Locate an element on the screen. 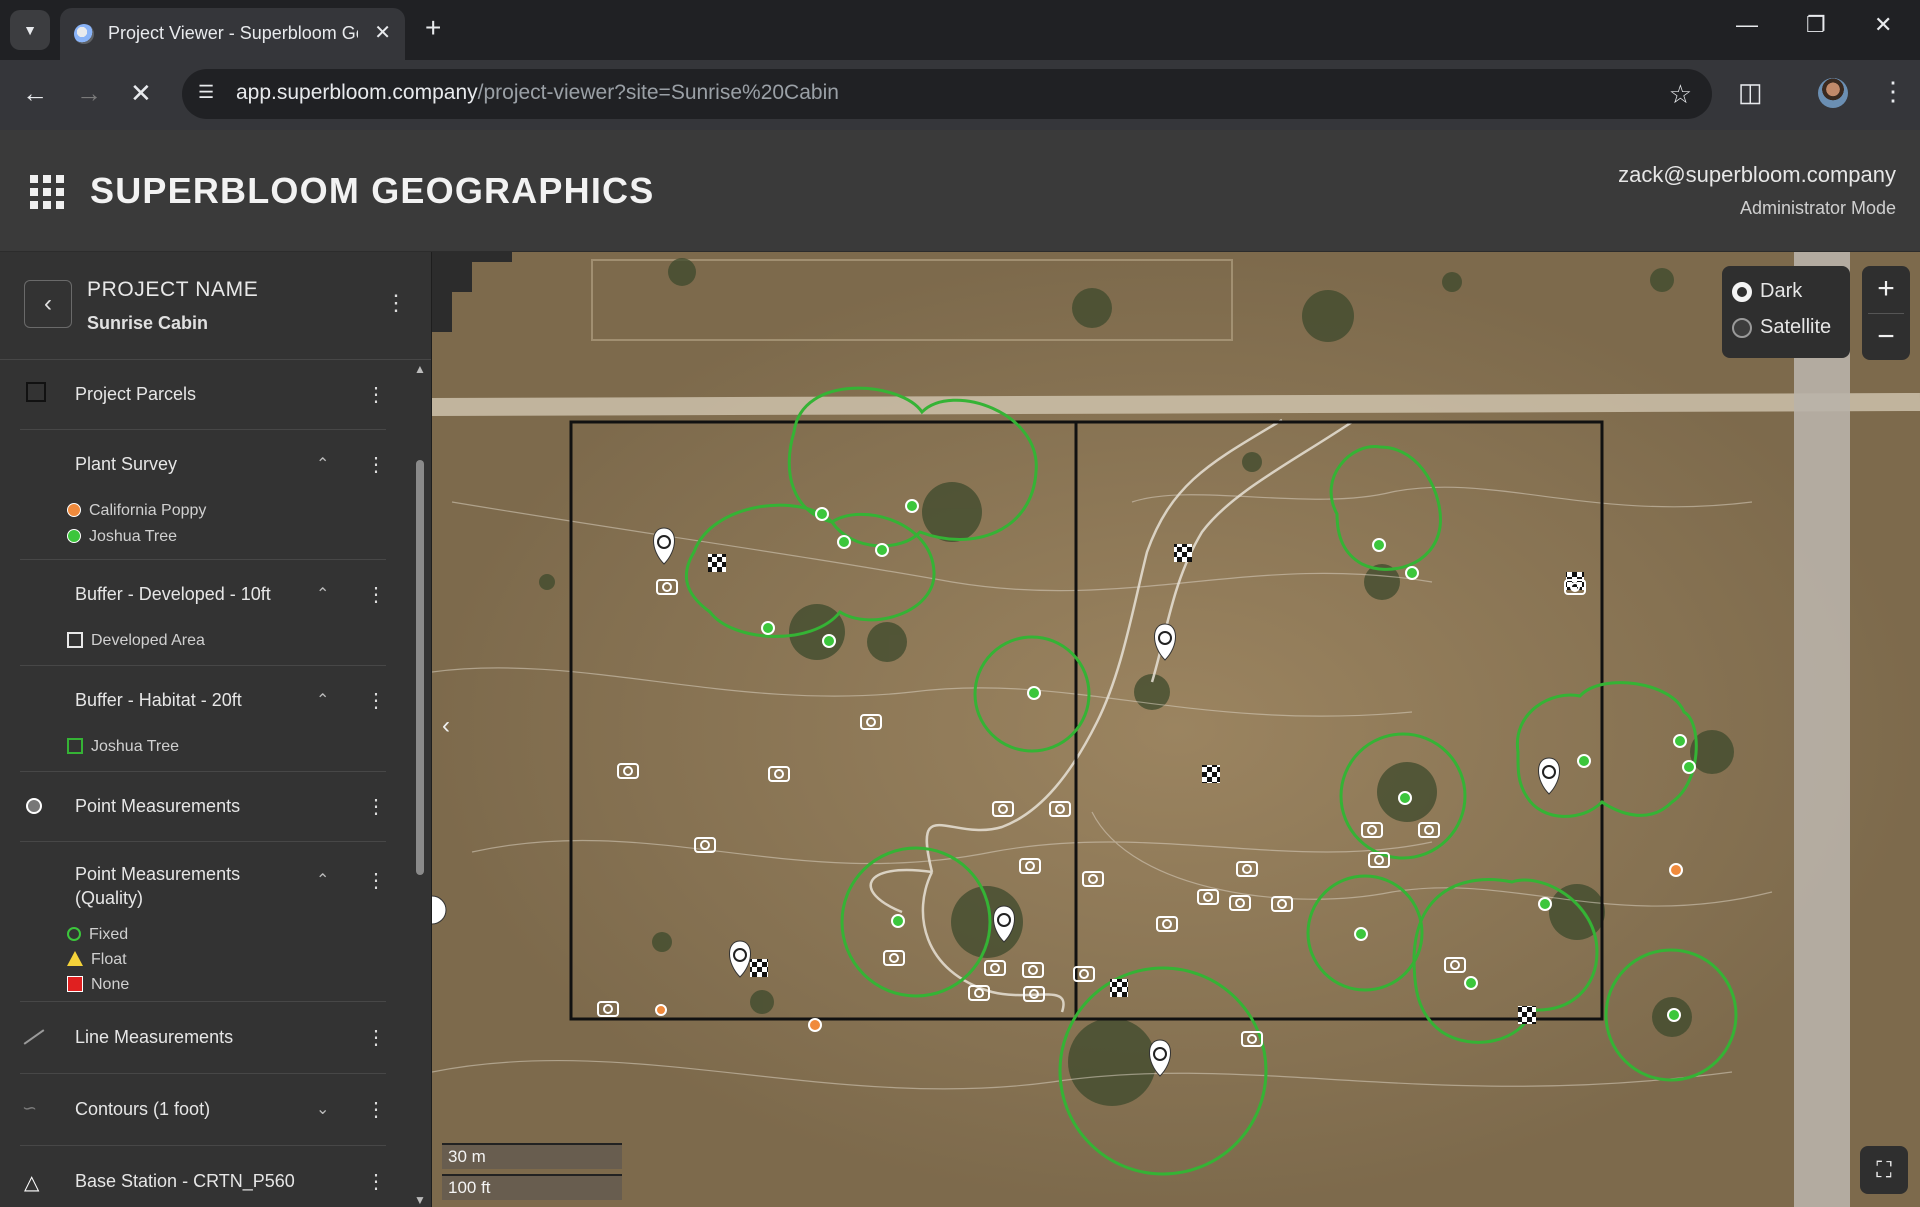 This screenshot has width=1920, height=1207. layer-title: Line Measurements is located at coordinates (154, 1037).